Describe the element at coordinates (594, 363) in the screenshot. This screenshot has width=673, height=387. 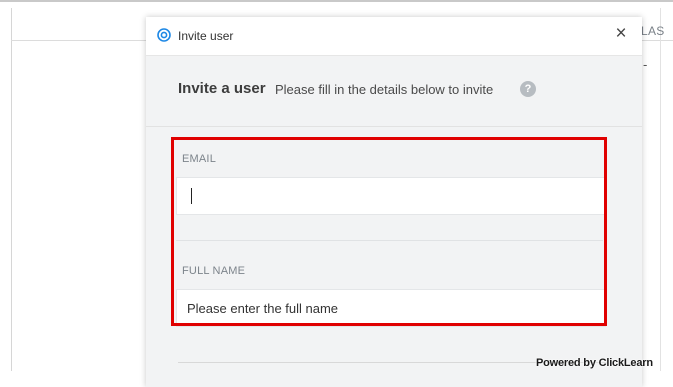
I see `watermark: Powered by ClickLearn` at that location.